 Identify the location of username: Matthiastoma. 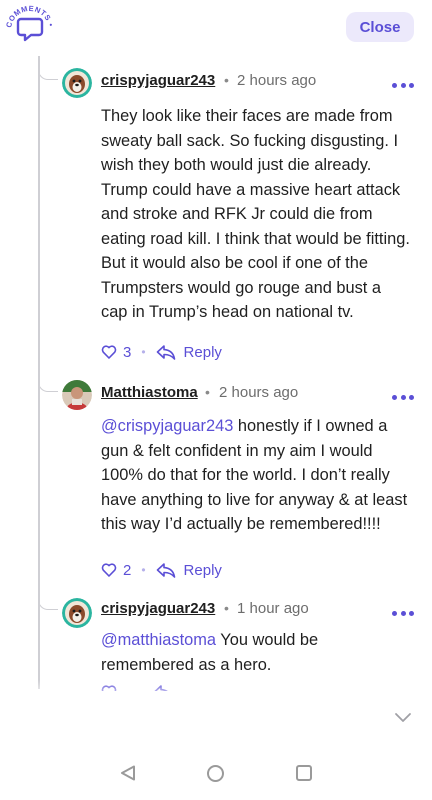
(149, 392).